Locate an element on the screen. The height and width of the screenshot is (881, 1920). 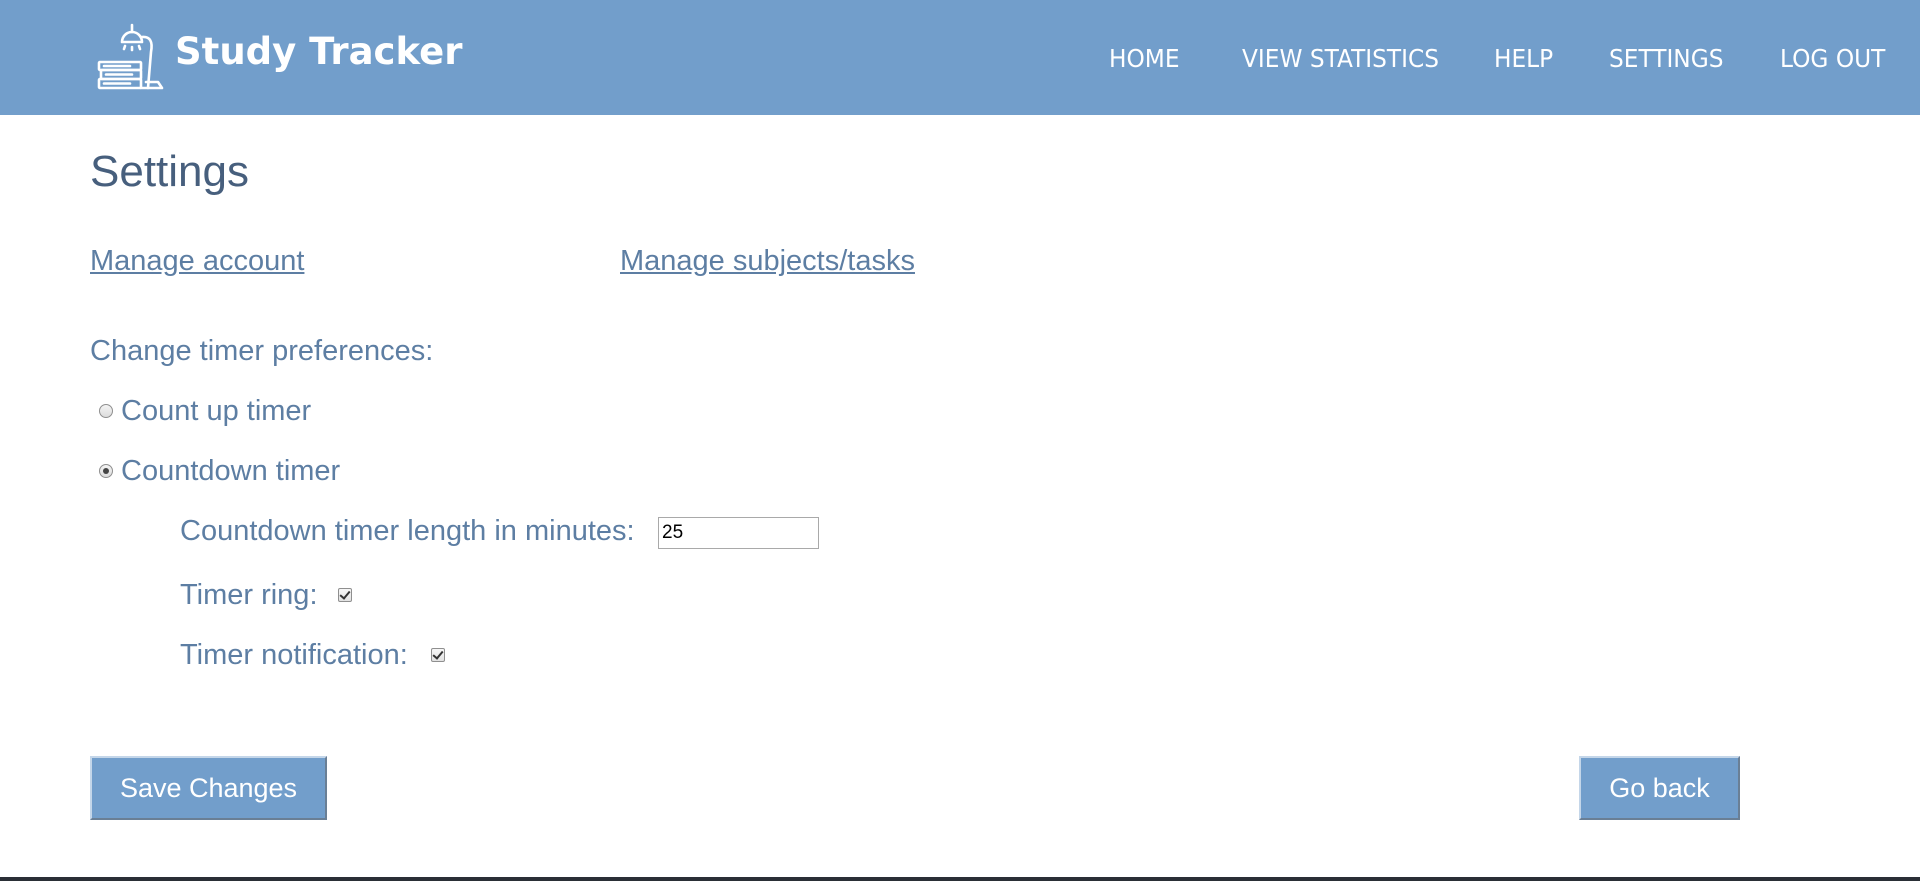
countdown-length-label: Countdown timer length in minutes: is located at coordinates (407, 531).